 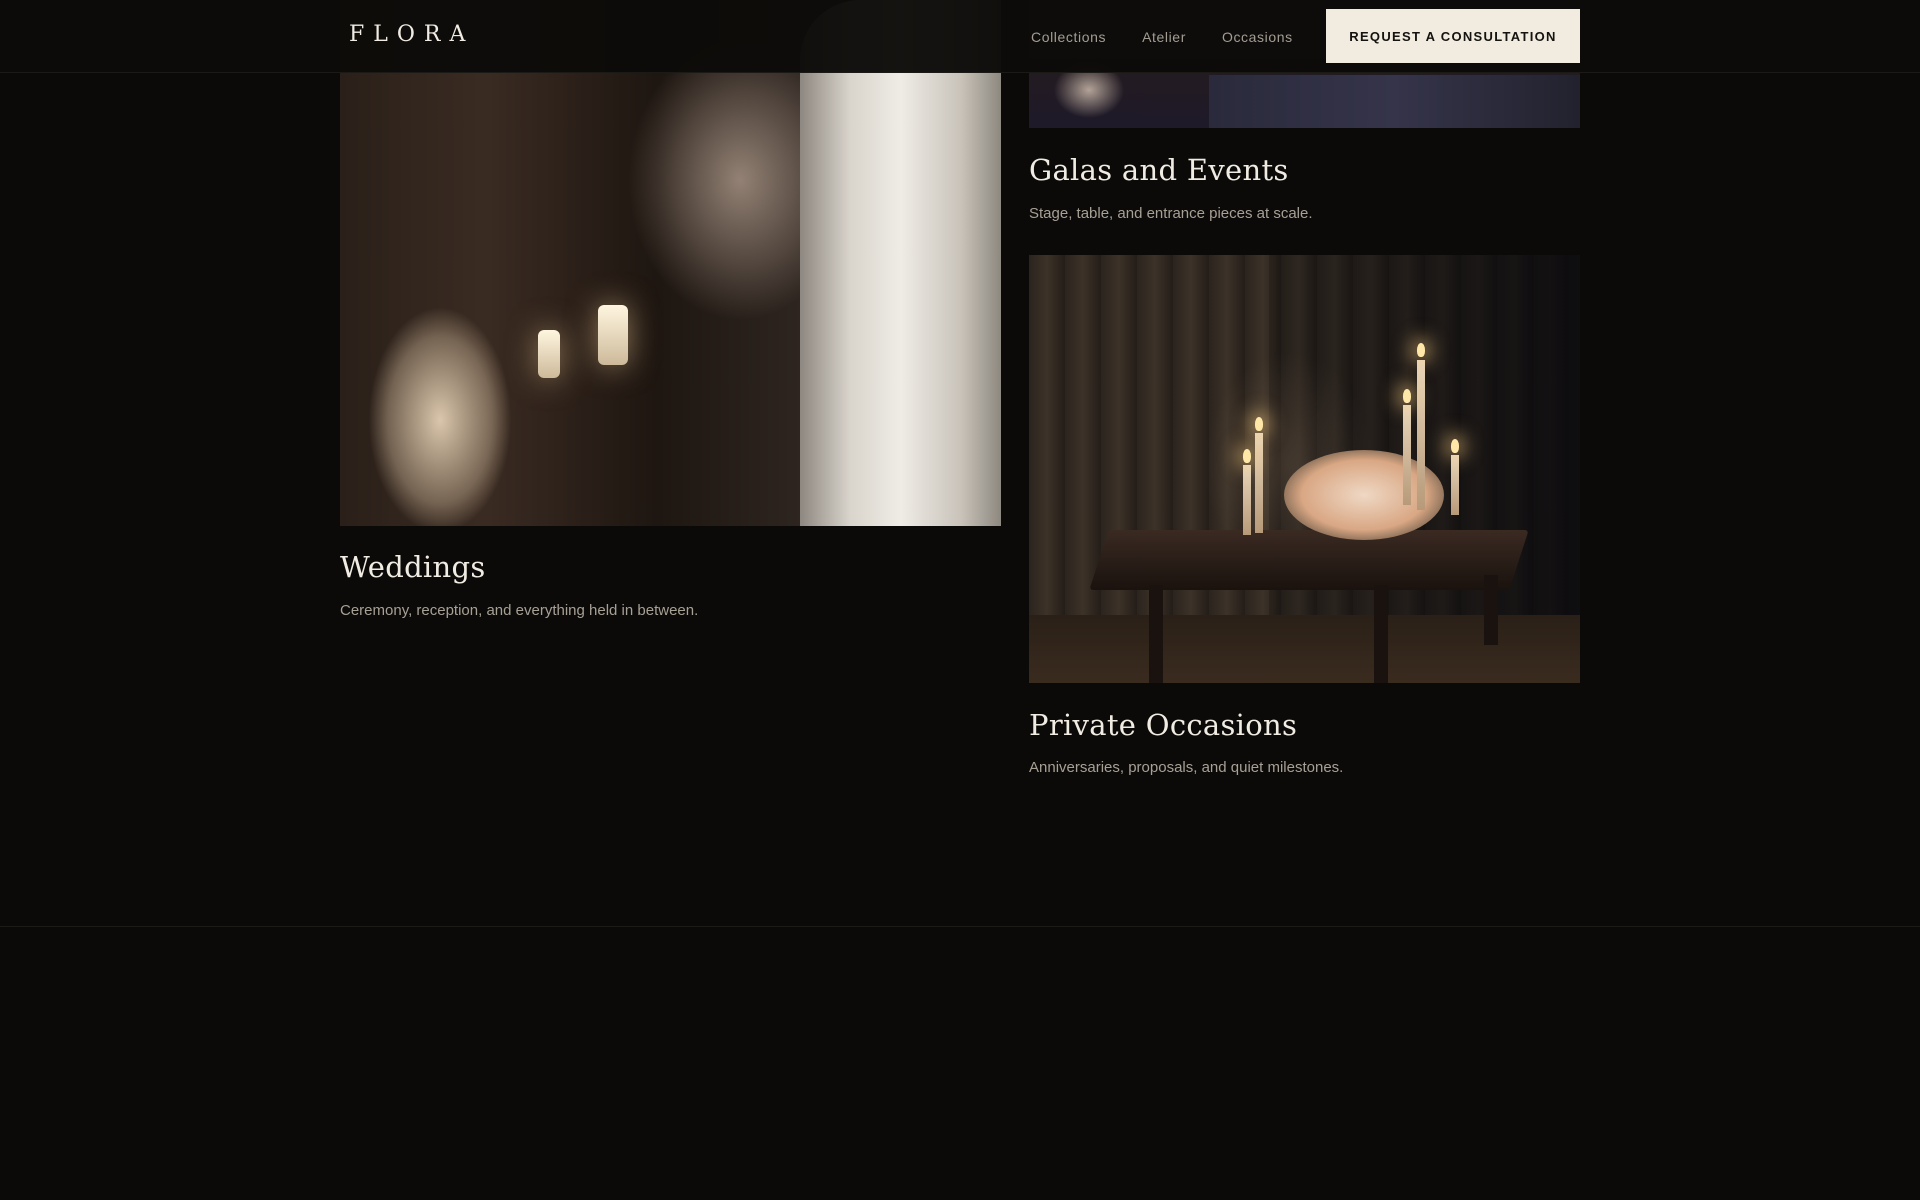 I want to click on bridal-gown-shape, so click(x=900, y=263).